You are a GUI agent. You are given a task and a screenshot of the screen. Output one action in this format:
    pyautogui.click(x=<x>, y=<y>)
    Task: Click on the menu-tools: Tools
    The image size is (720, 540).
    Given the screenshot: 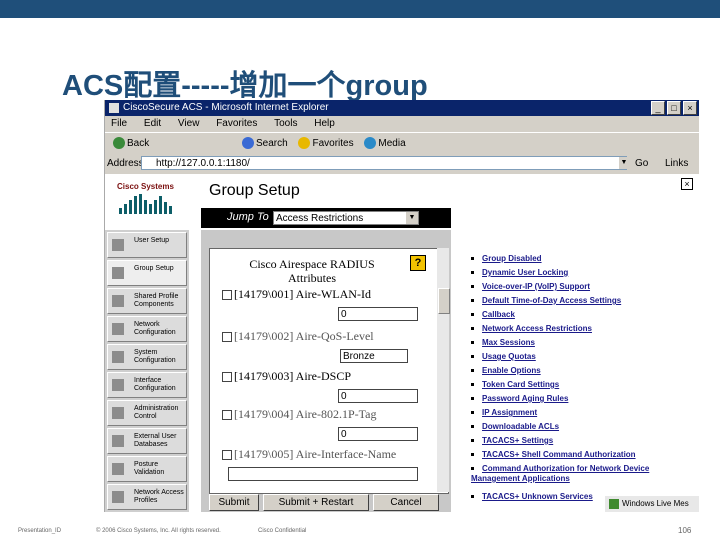 What is the action you would take?
    pyautogui.click(x=285, y=123)
    